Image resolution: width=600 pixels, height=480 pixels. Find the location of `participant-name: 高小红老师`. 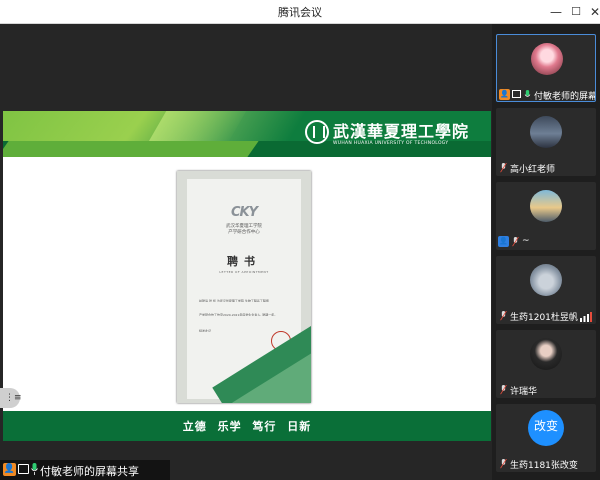

participant-name: 高小红老师 is located at coordinates (533, 170).